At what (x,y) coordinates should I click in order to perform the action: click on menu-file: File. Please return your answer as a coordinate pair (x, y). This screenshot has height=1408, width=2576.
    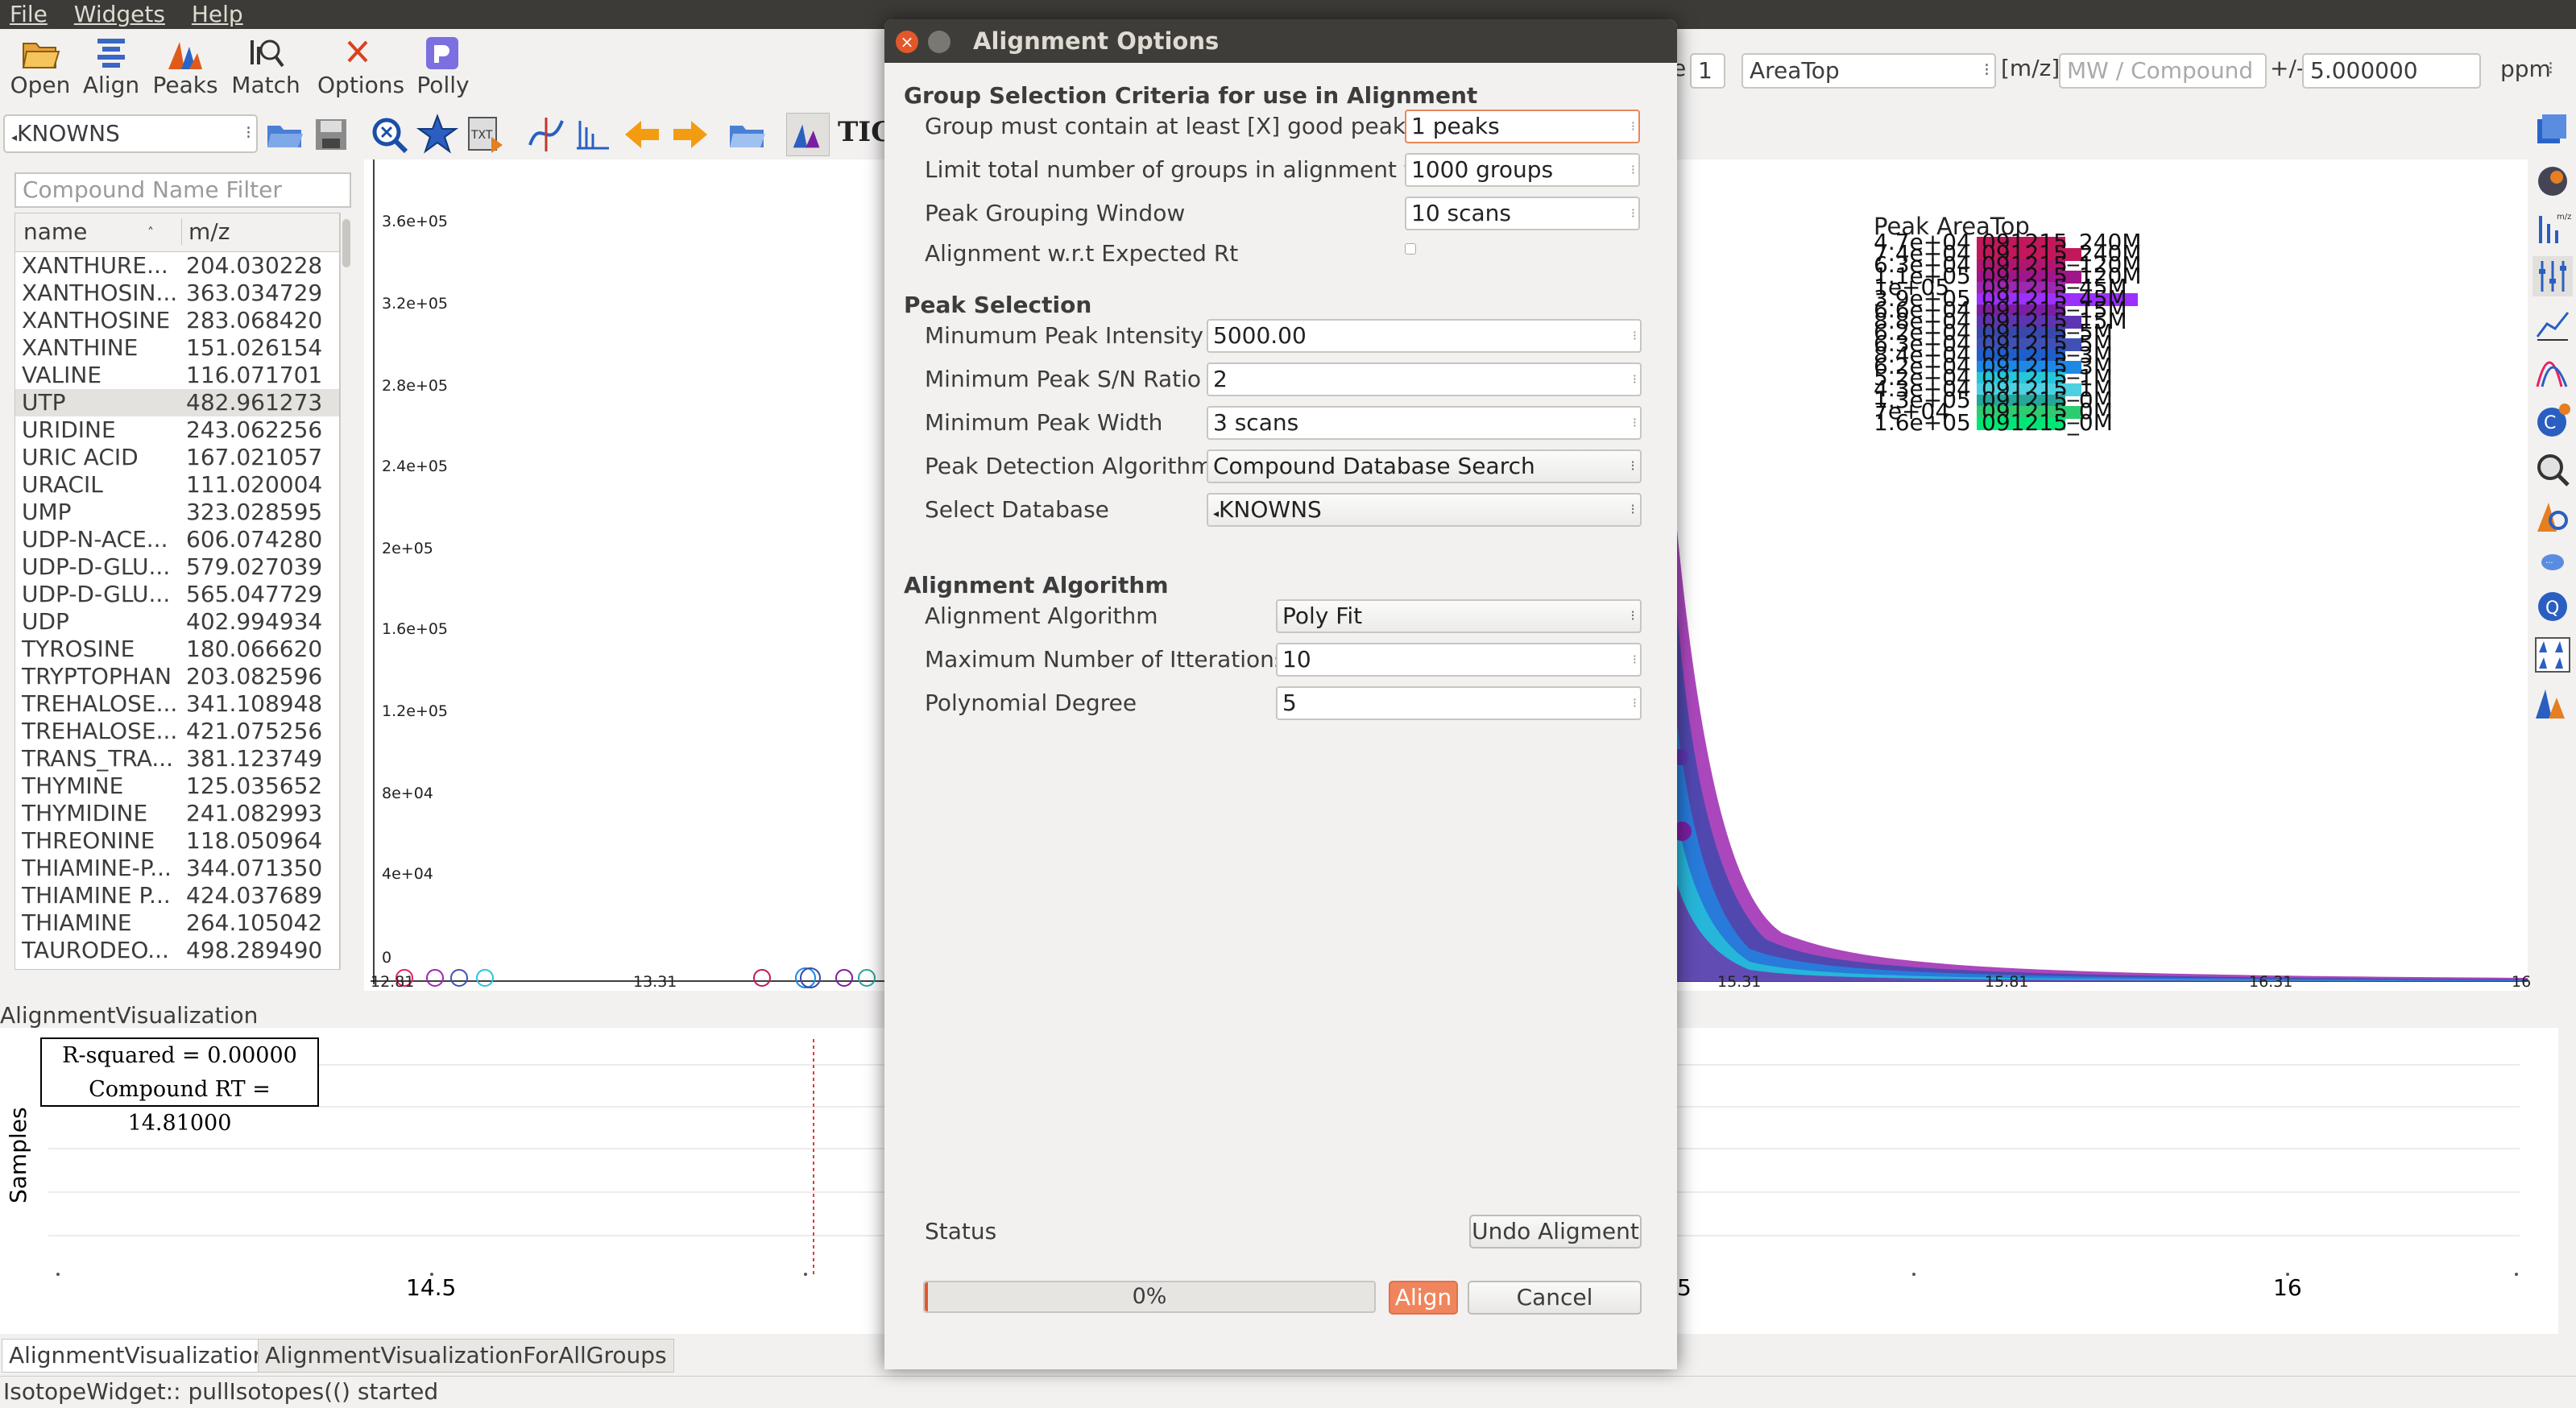
    Looking at the image, I should click on (28, 14).